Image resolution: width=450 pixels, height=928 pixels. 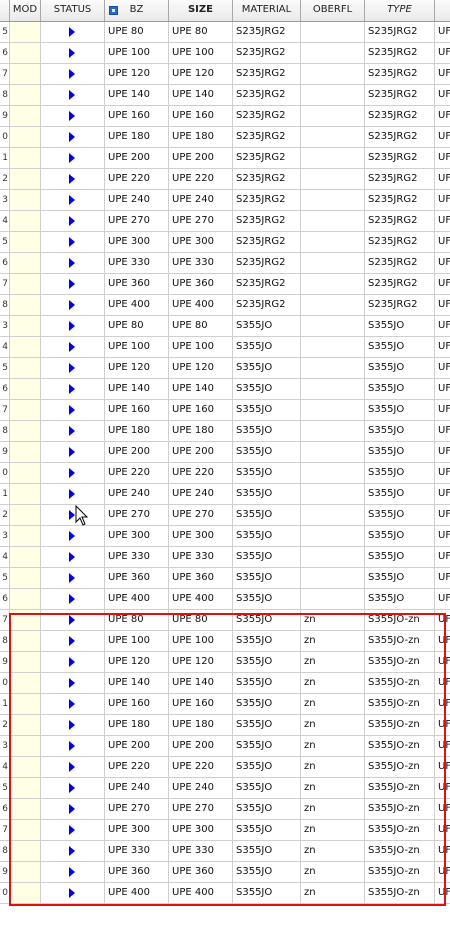 What do you see at coordinates (137, 53) in the screenshot?
I see `cell-bz: UPE 100` at bounding box center [137, 53].